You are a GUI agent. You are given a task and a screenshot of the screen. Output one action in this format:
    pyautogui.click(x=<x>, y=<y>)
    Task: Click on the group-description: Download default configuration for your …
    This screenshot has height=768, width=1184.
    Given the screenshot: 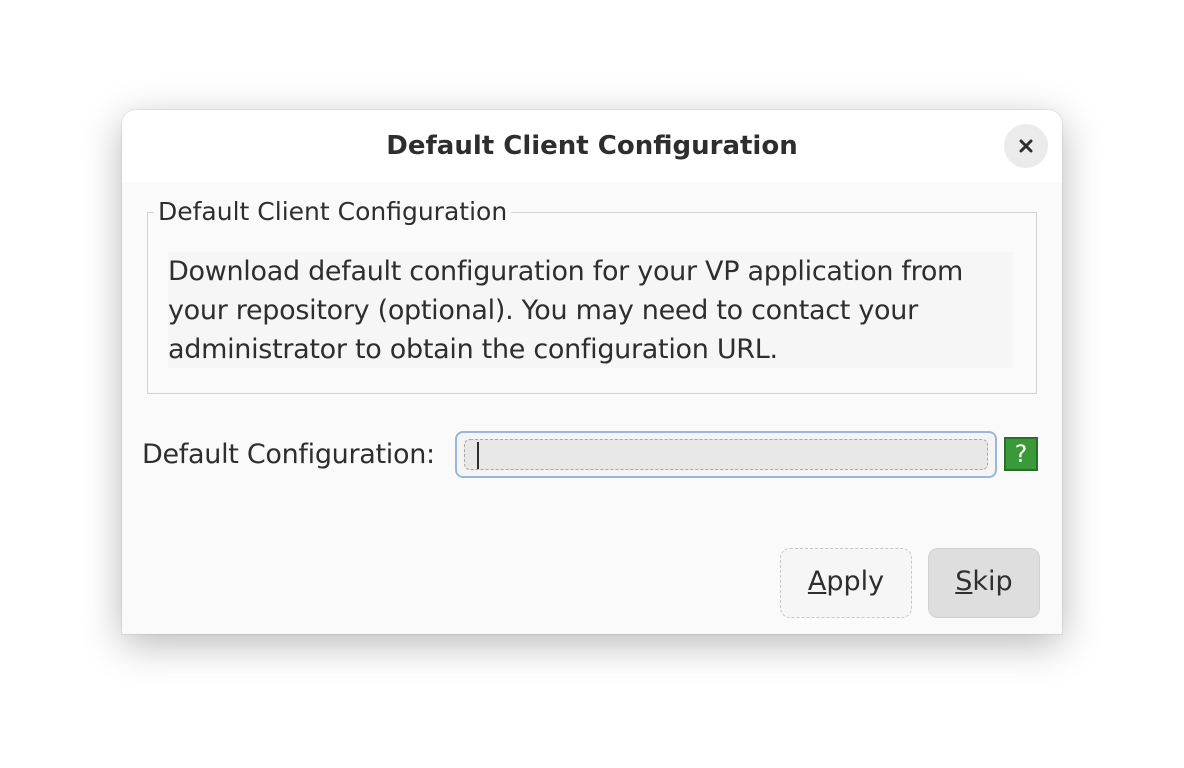 What is the action you would take?
    pyautogui.click(x=590, y=310)
    